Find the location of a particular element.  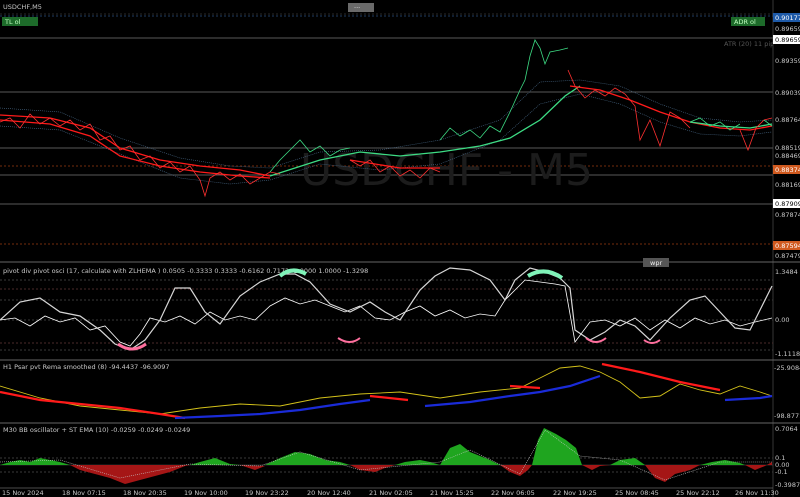

time-label: 22 Nov 06:05 is located at coordinates (513, 493).